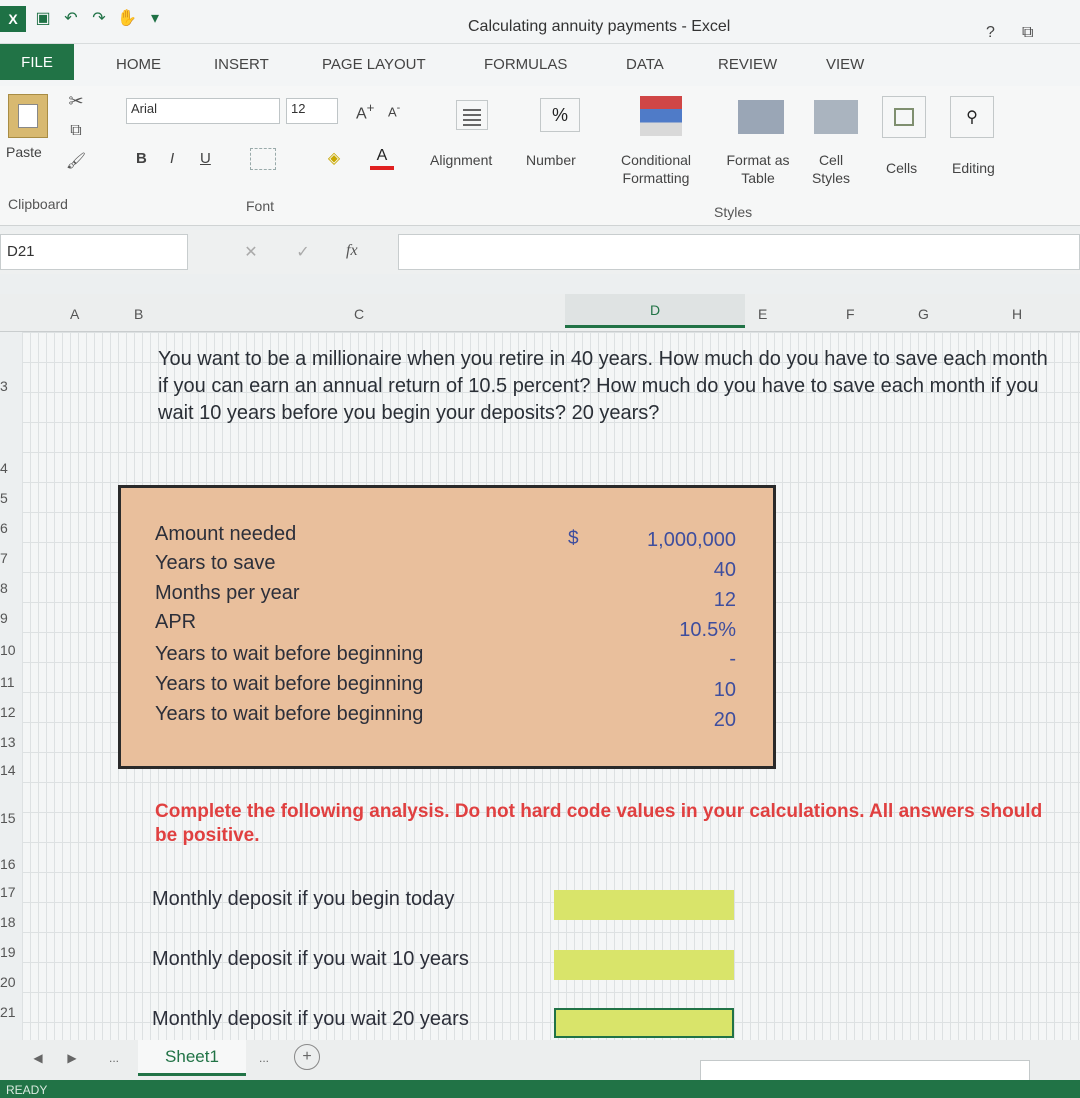 The width and height of the screenshot is (1080, 1098). Describe the element at coordinates (990, 33) in the screenshot. I see `help-button: ?` at that location.